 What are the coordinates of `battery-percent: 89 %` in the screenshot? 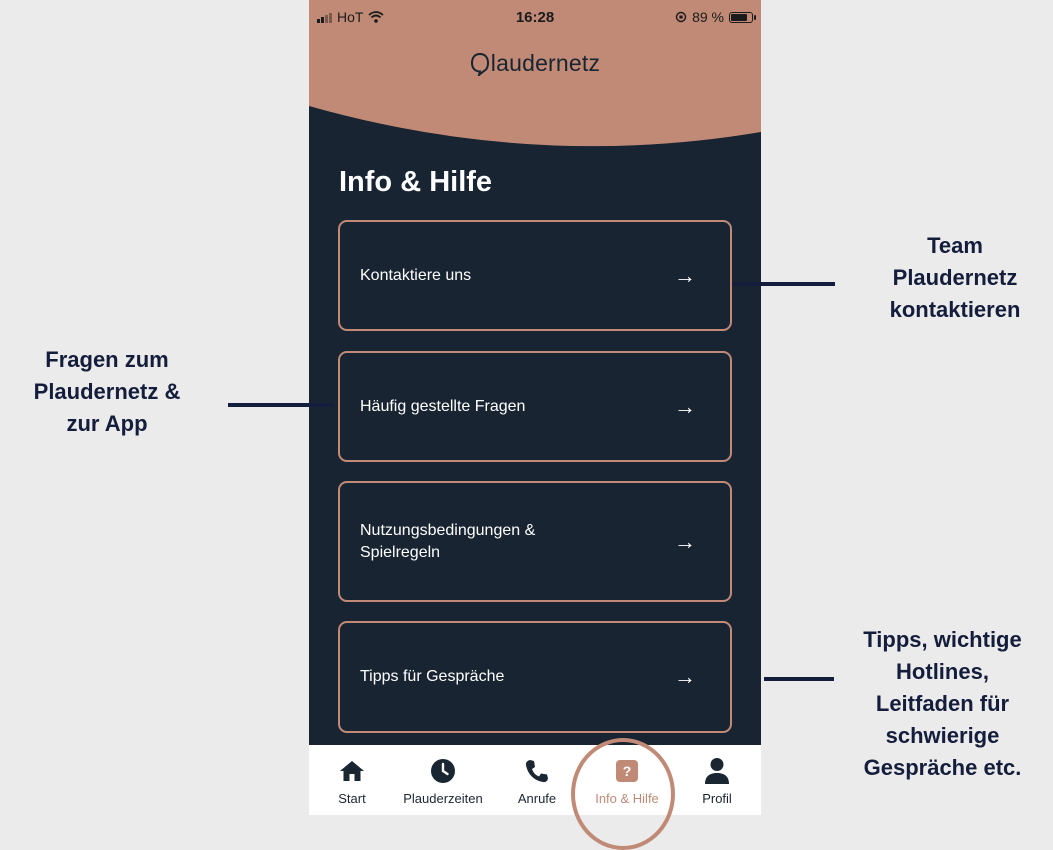 It's located at (708, 17).